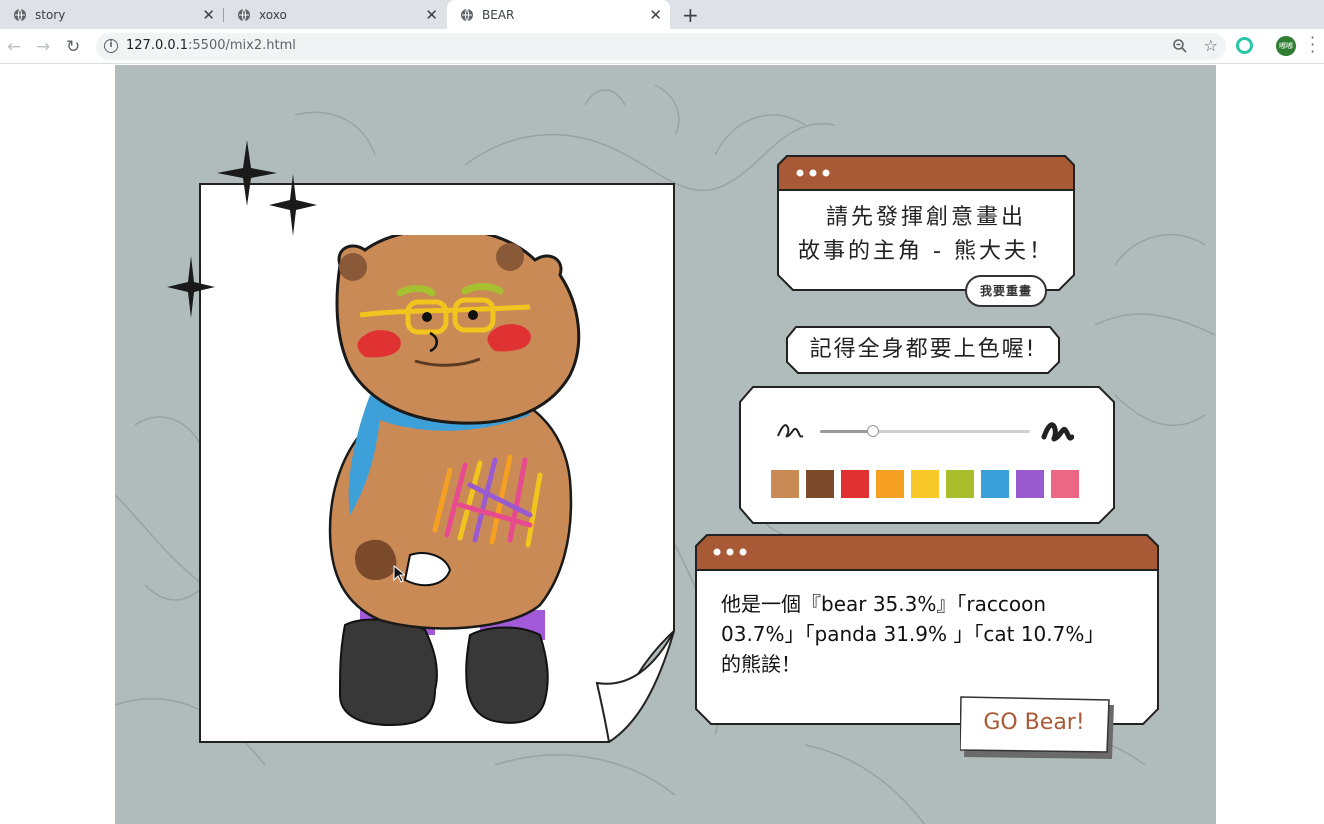 Image resolution: width=1324 pixels, height=824 pixels. Describe the element at coordinates (927, 455) in the screenshot. I see `tool-panel-frame` at that location.